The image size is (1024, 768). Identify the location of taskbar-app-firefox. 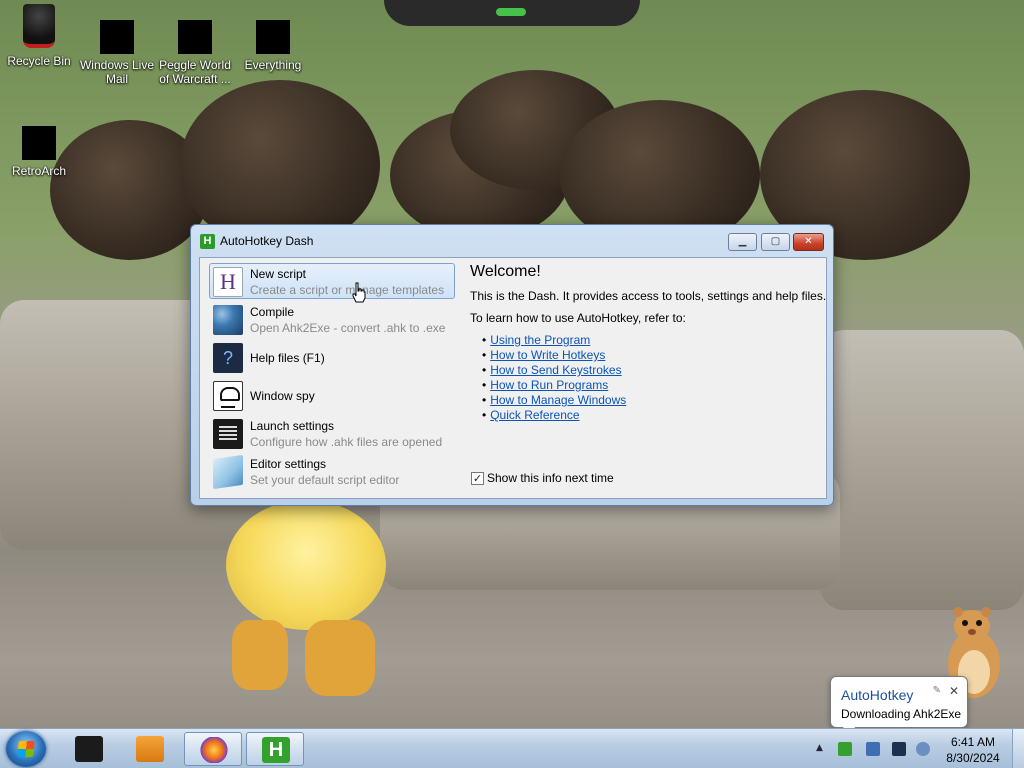
(213, 749).